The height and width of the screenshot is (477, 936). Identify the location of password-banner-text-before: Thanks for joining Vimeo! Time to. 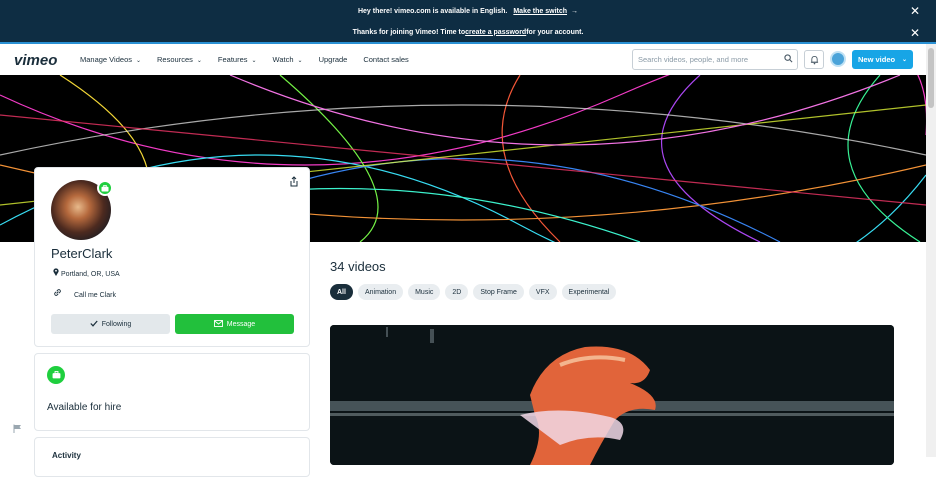
(409, 32).